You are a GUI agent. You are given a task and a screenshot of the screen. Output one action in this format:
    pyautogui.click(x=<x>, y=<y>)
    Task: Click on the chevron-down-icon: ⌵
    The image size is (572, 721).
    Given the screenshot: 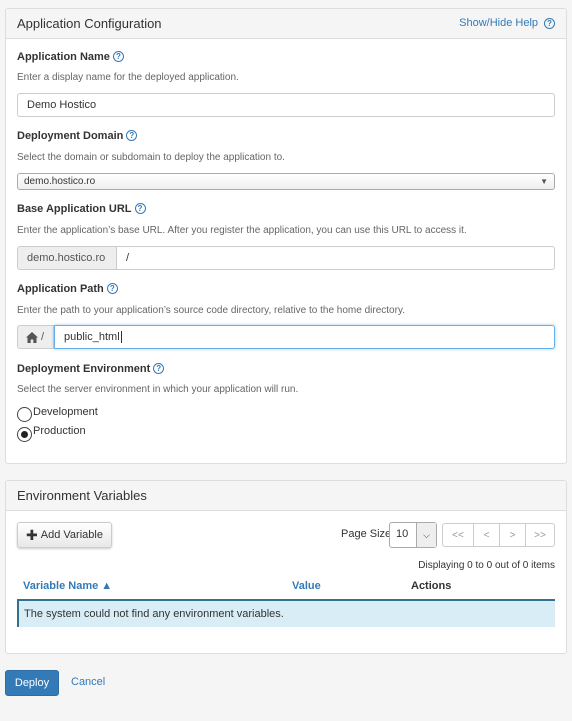 What is the action you would take?
    pyautogui.click(x=426, y=535)
    